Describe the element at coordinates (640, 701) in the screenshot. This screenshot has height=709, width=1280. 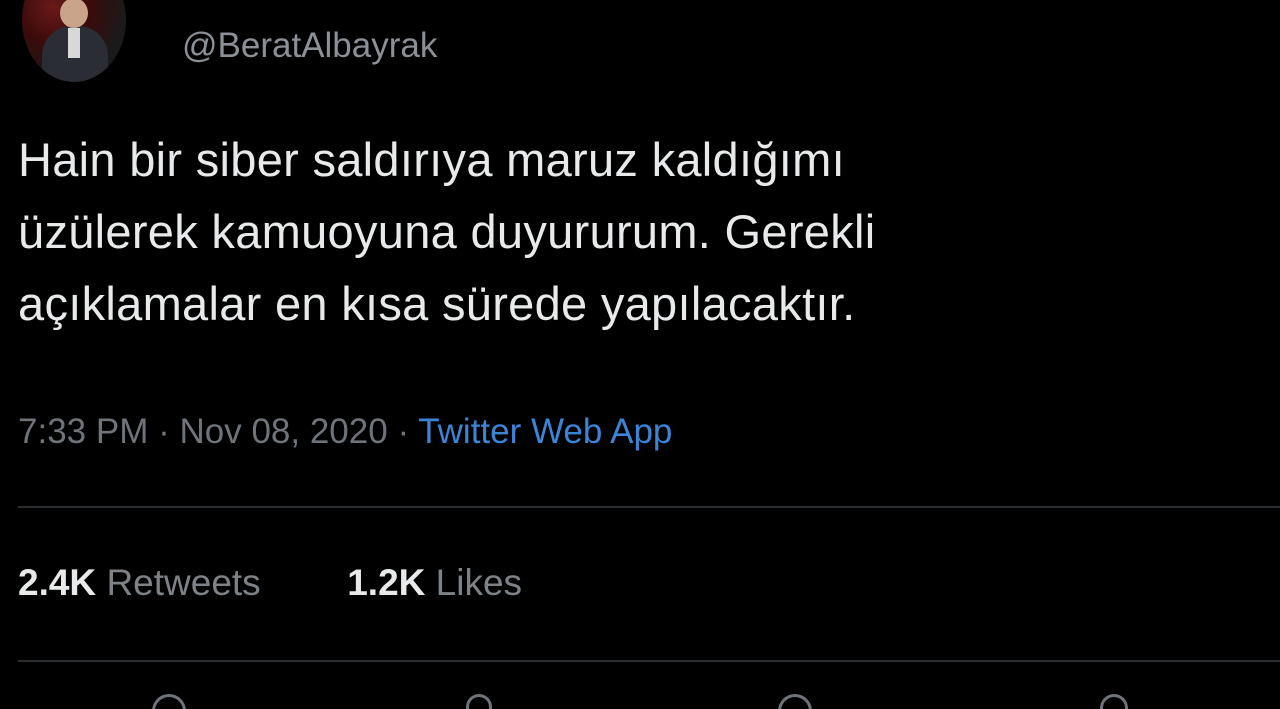
I see `action-bar` at that location.